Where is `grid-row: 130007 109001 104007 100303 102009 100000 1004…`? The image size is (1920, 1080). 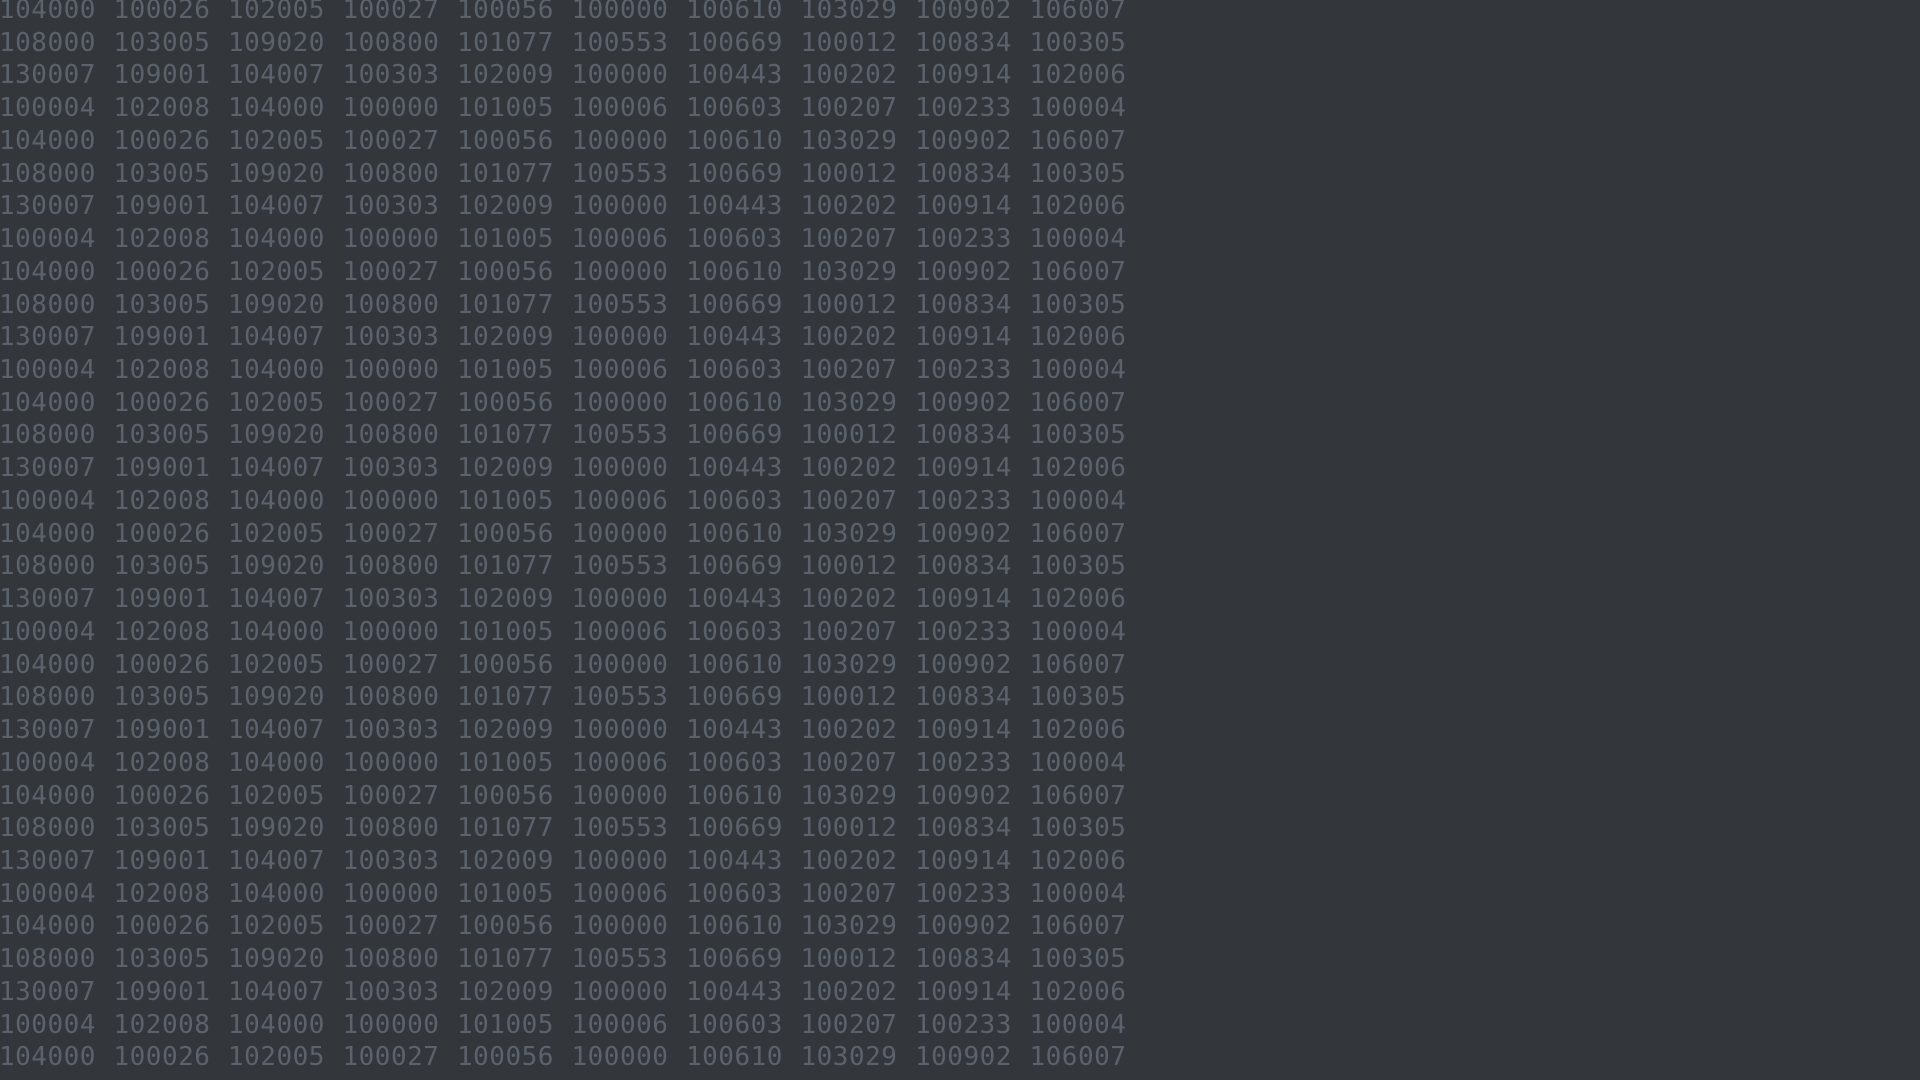 grid-row: 130007 109001 104007 100303 102009 100000 1004… is located at coordinates (569, 468).